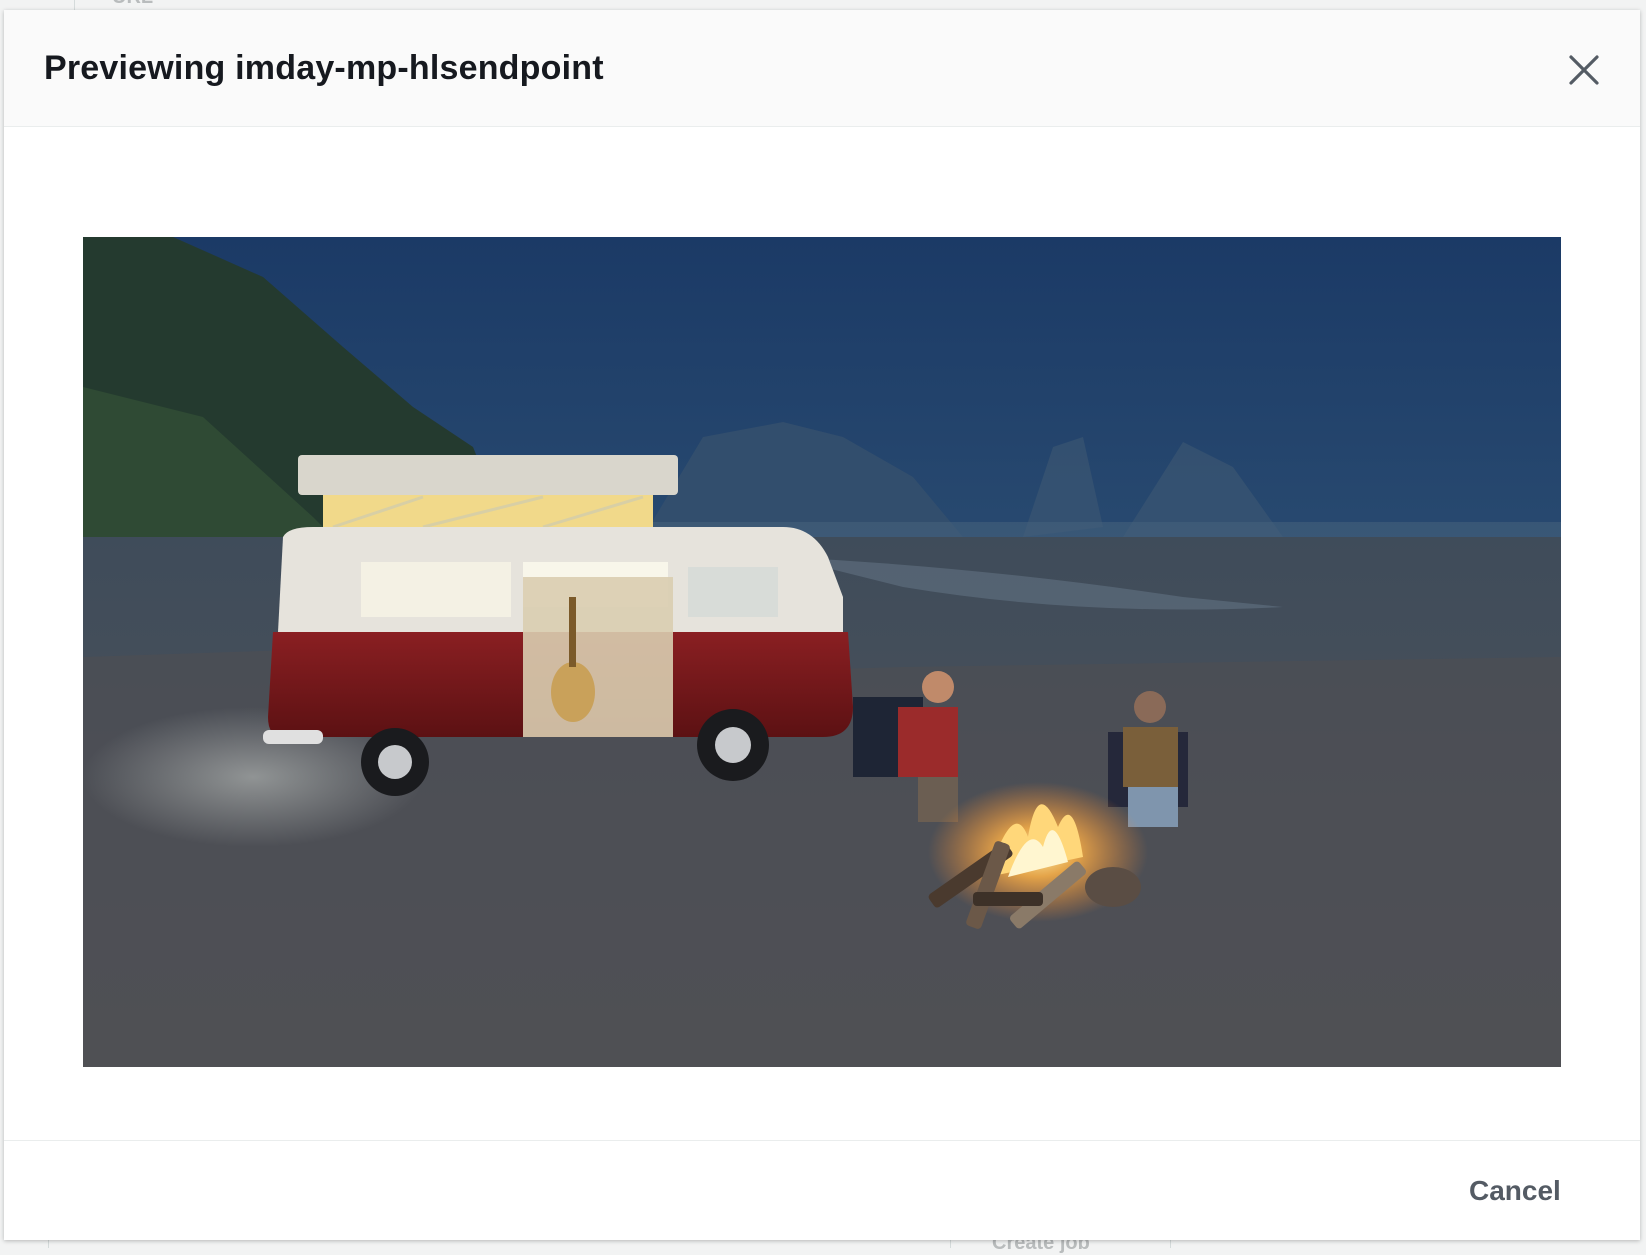 This screenshot has height=1255, width=1646. I want to click on background-url-label: URL, so click(132, 4).